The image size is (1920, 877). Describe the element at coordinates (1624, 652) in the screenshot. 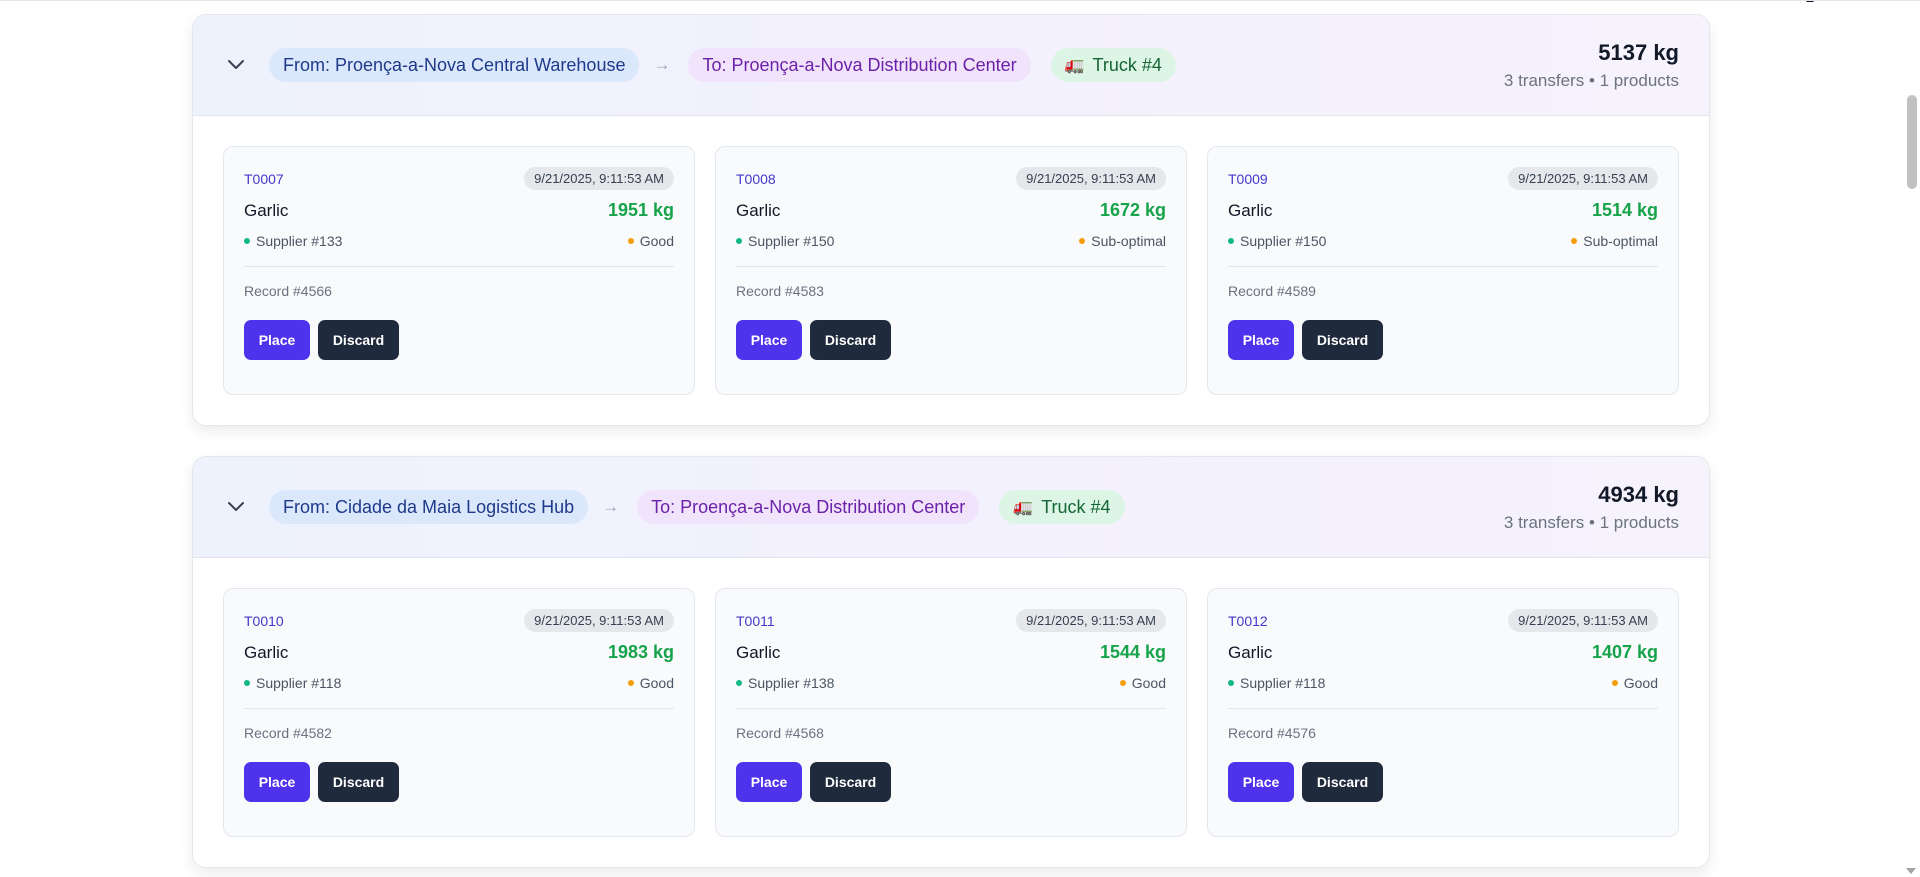

I see `quantity: 1407 kg` at that location.